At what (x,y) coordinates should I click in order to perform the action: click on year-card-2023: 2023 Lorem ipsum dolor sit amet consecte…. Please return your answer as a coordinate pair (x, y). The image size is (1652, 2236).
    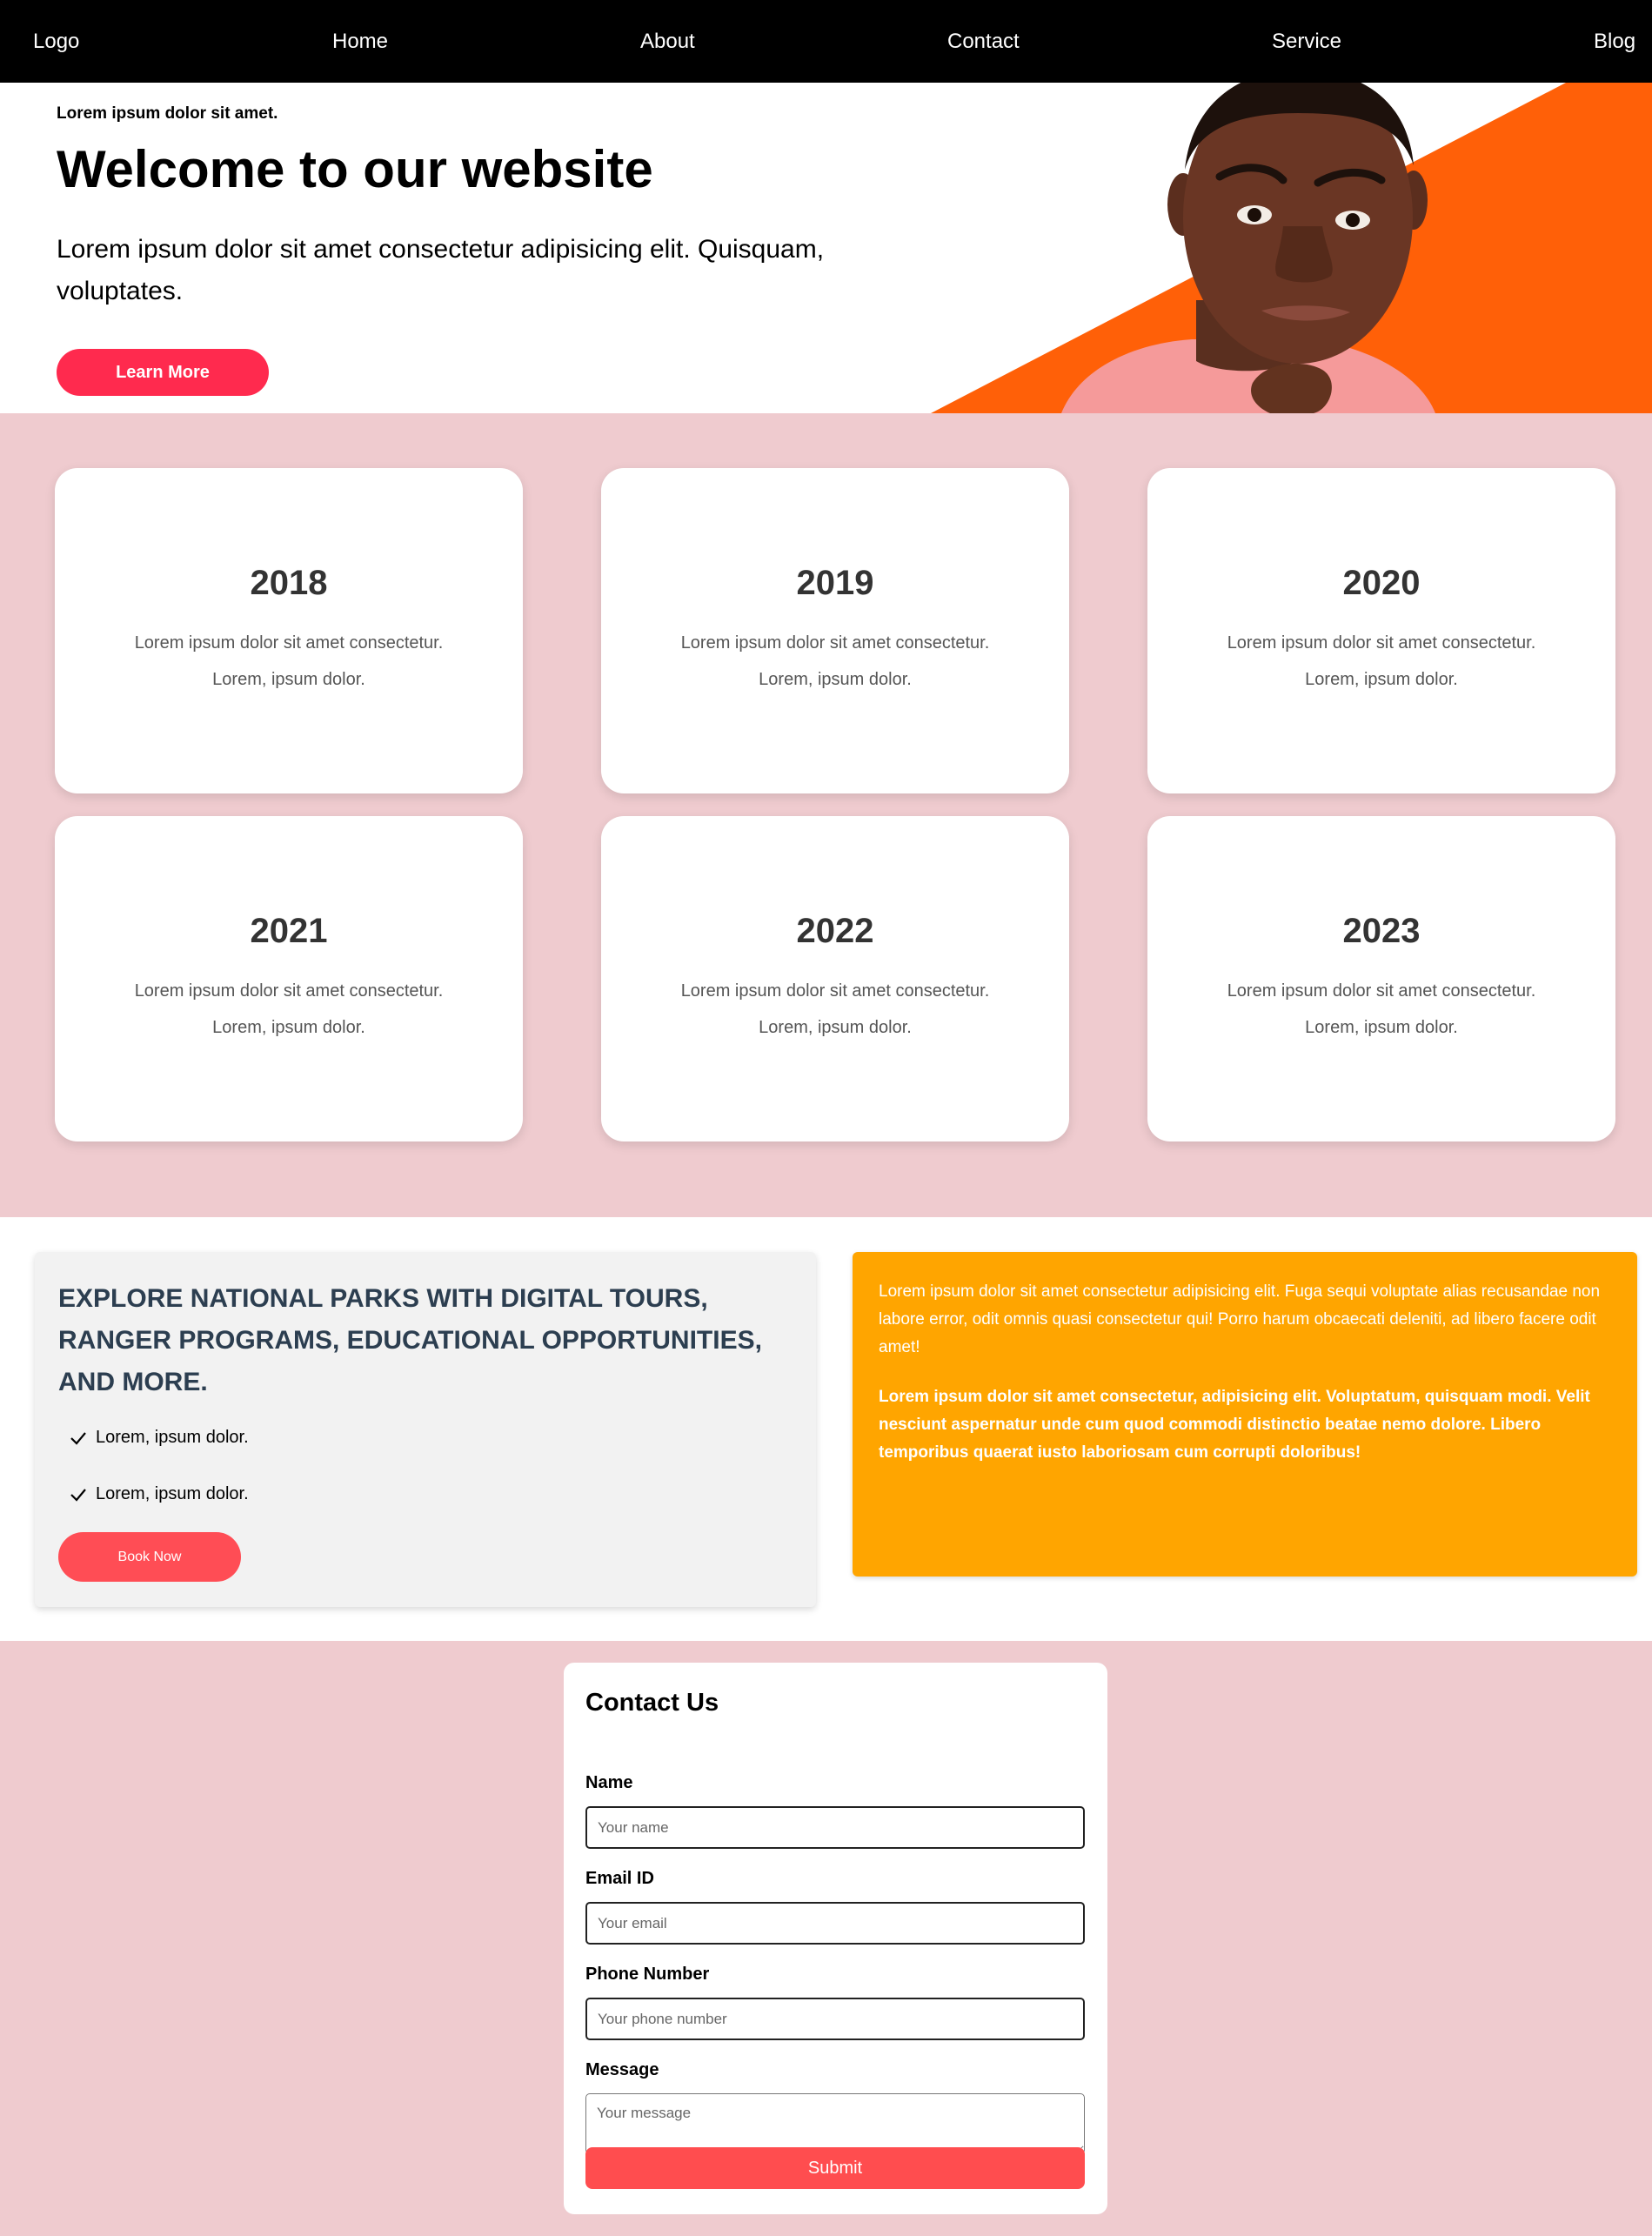
    Looking at the image, I should click on (1381, 978).